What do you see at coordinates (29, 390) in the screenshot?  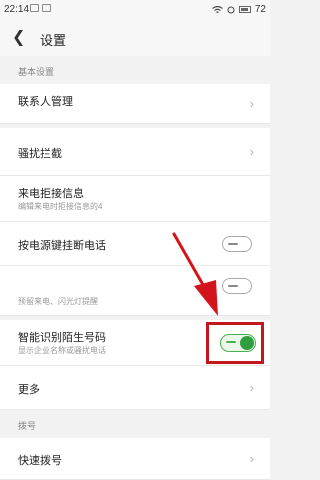 I see `item-label: 更多` at bounding box center [29, 390].